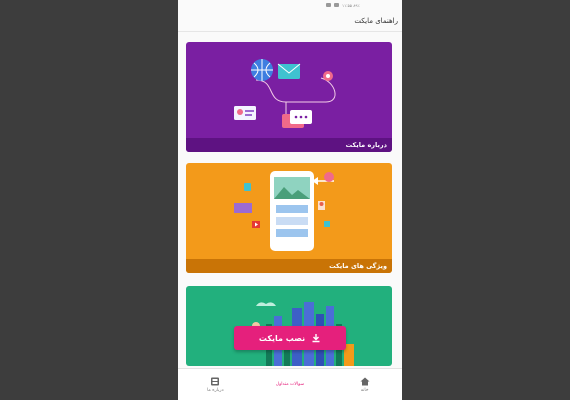 Image resolution: width=570 pixels, height=400 pixels. What do you see at coordinates (290, 21) in the screenshot?
I see `app-bar: راهنمای مایکت` at bounding box center [290, 21].